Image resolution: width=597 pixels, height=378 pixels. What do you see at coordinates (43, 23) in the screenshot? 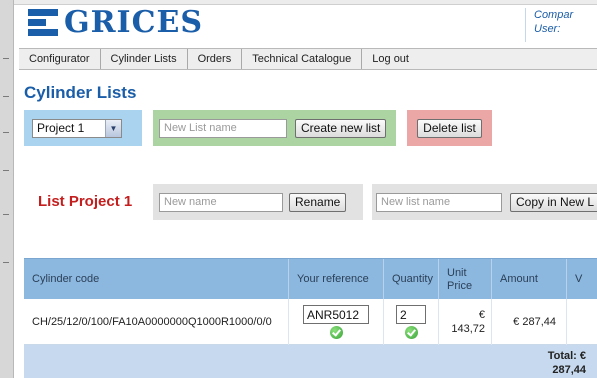
I see `grices-logo-icon` at bounding box center [43, 23].